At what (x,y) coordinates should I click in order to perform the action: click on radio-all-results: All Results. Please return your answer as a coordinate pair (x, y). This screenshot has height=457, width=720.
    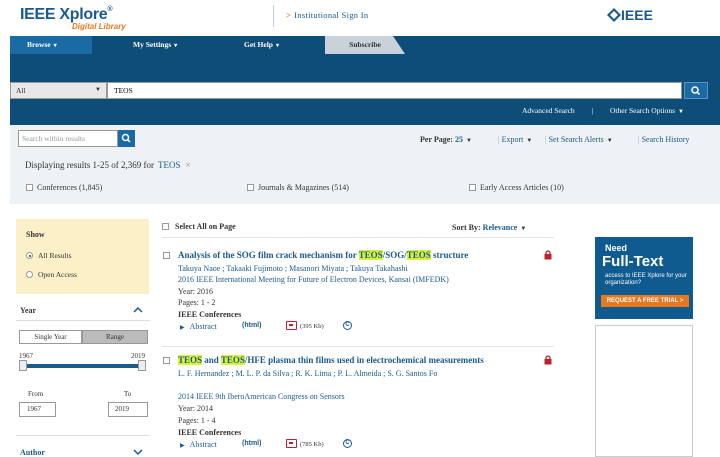
    Looking at the image, I should click on (49, 255).